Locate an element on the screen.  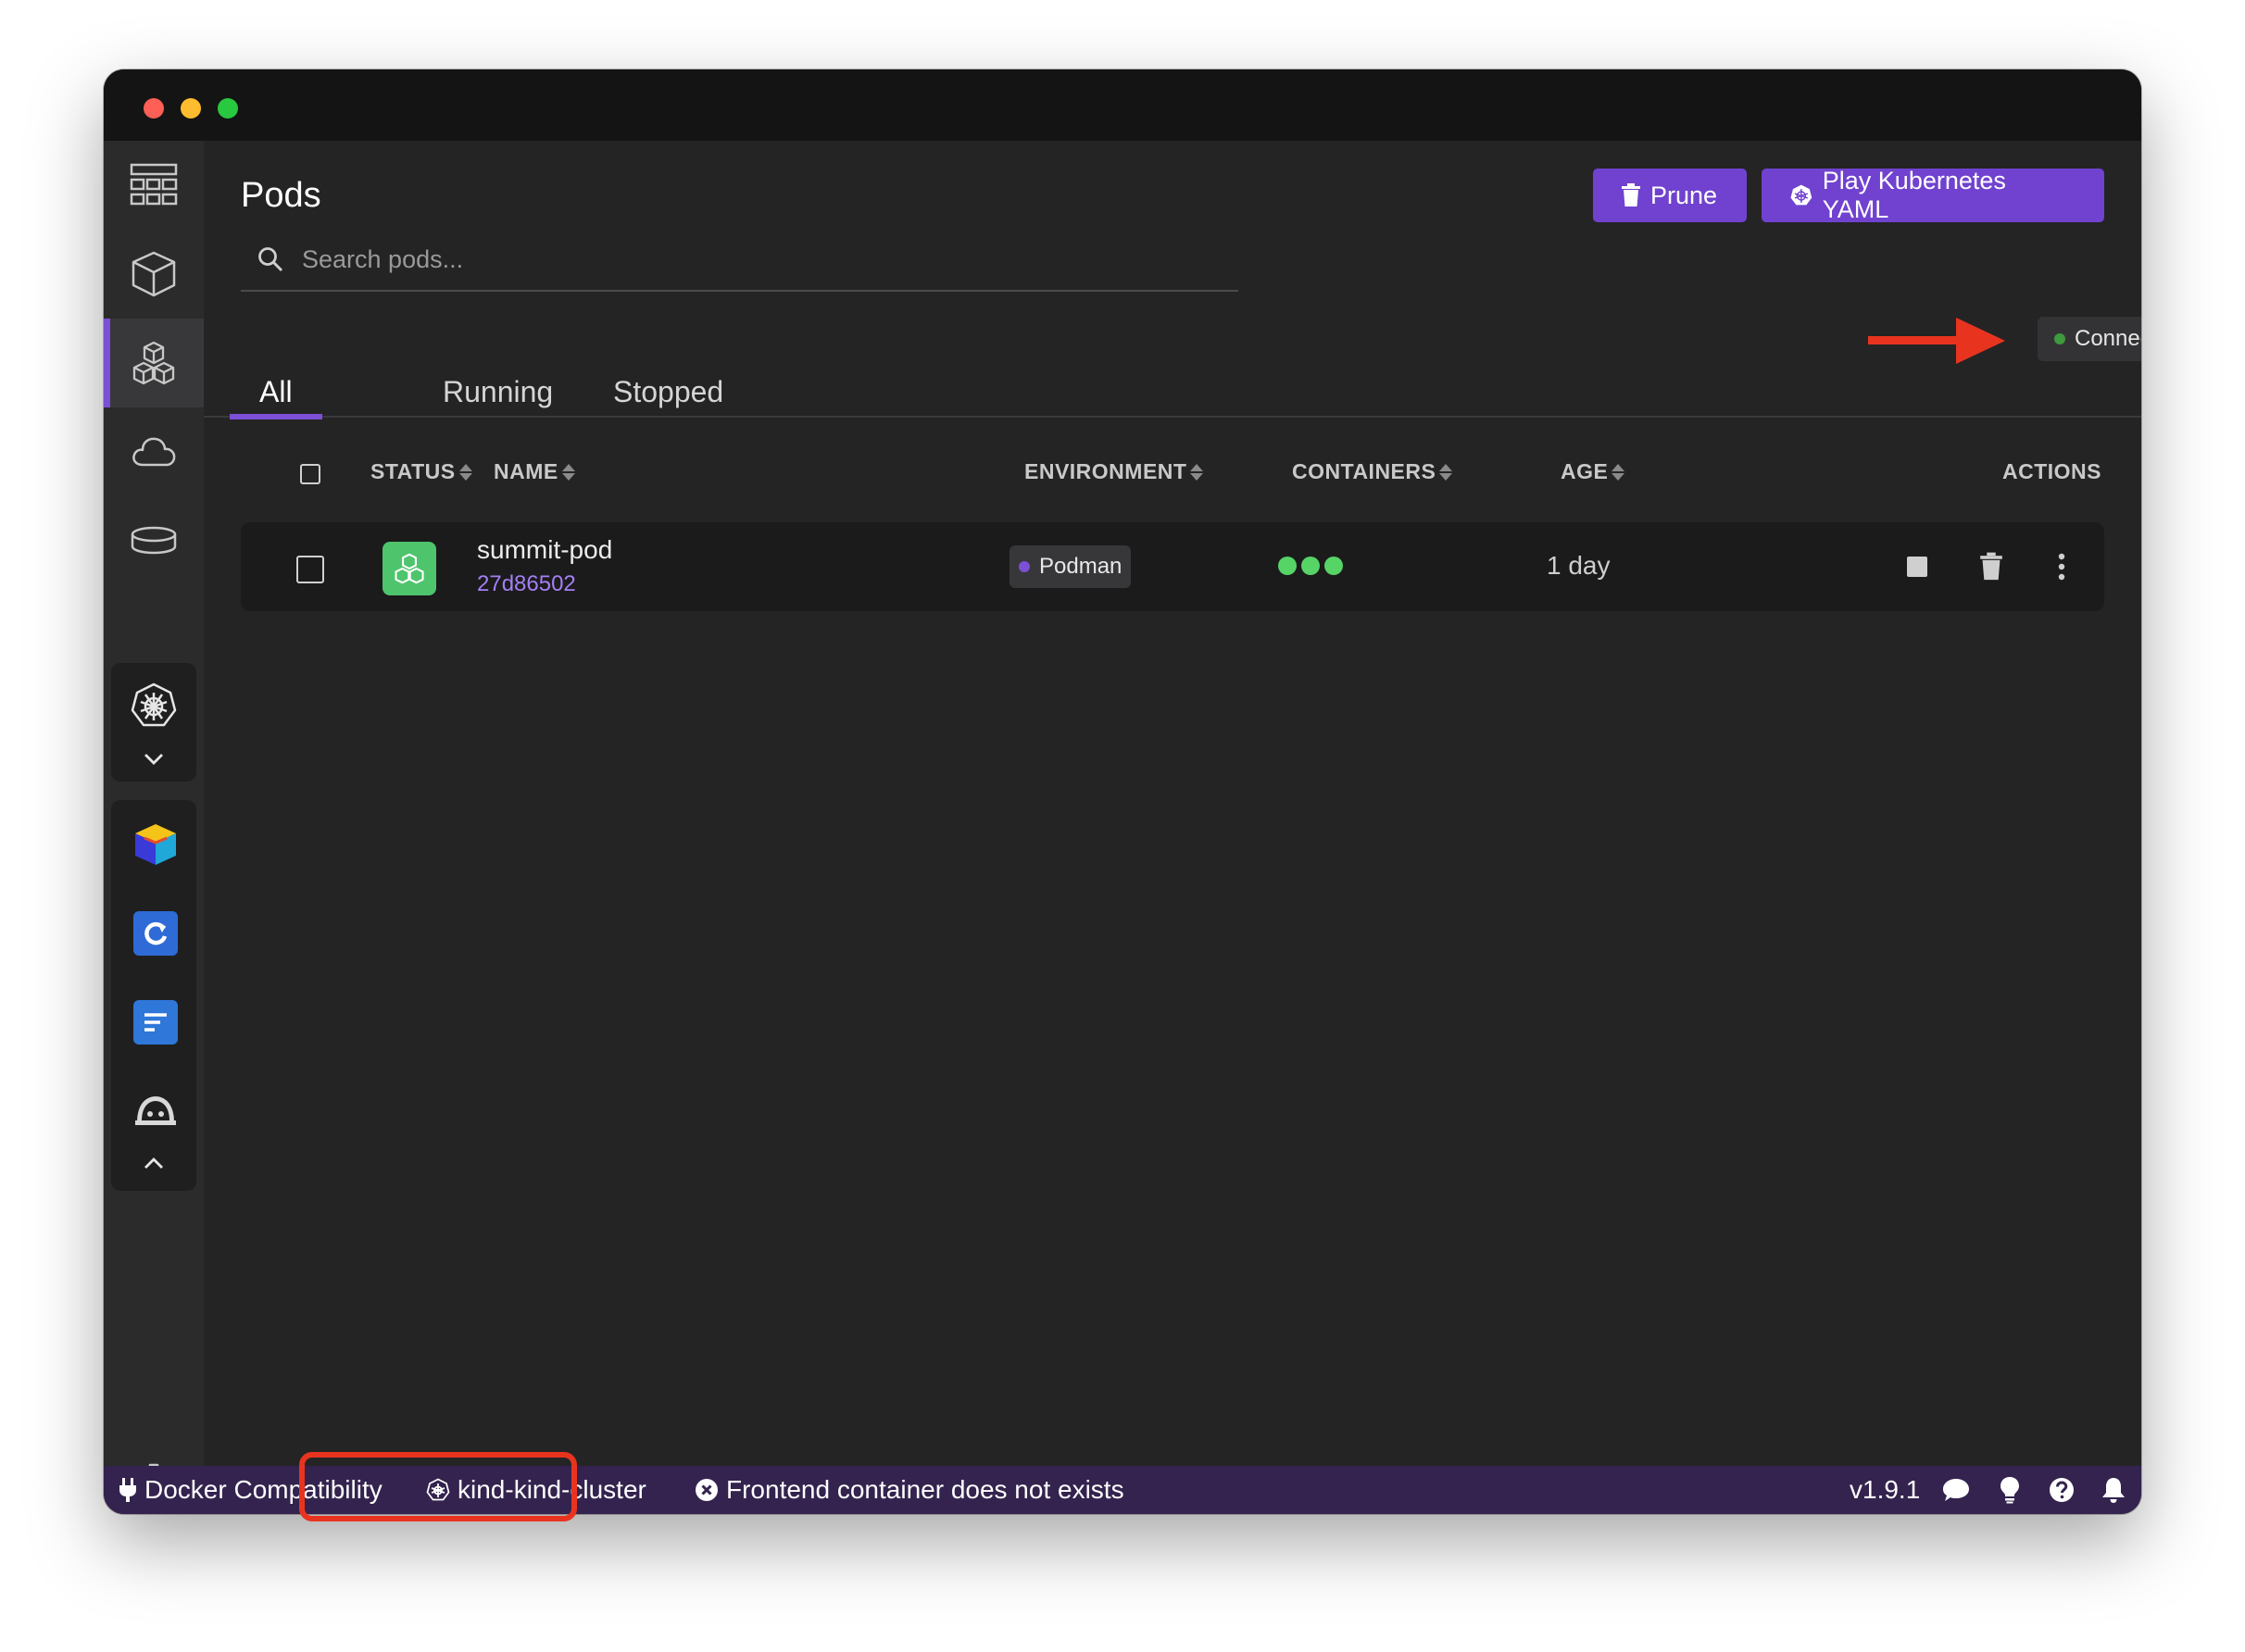
search-icon is located at coordinates (271, 259).